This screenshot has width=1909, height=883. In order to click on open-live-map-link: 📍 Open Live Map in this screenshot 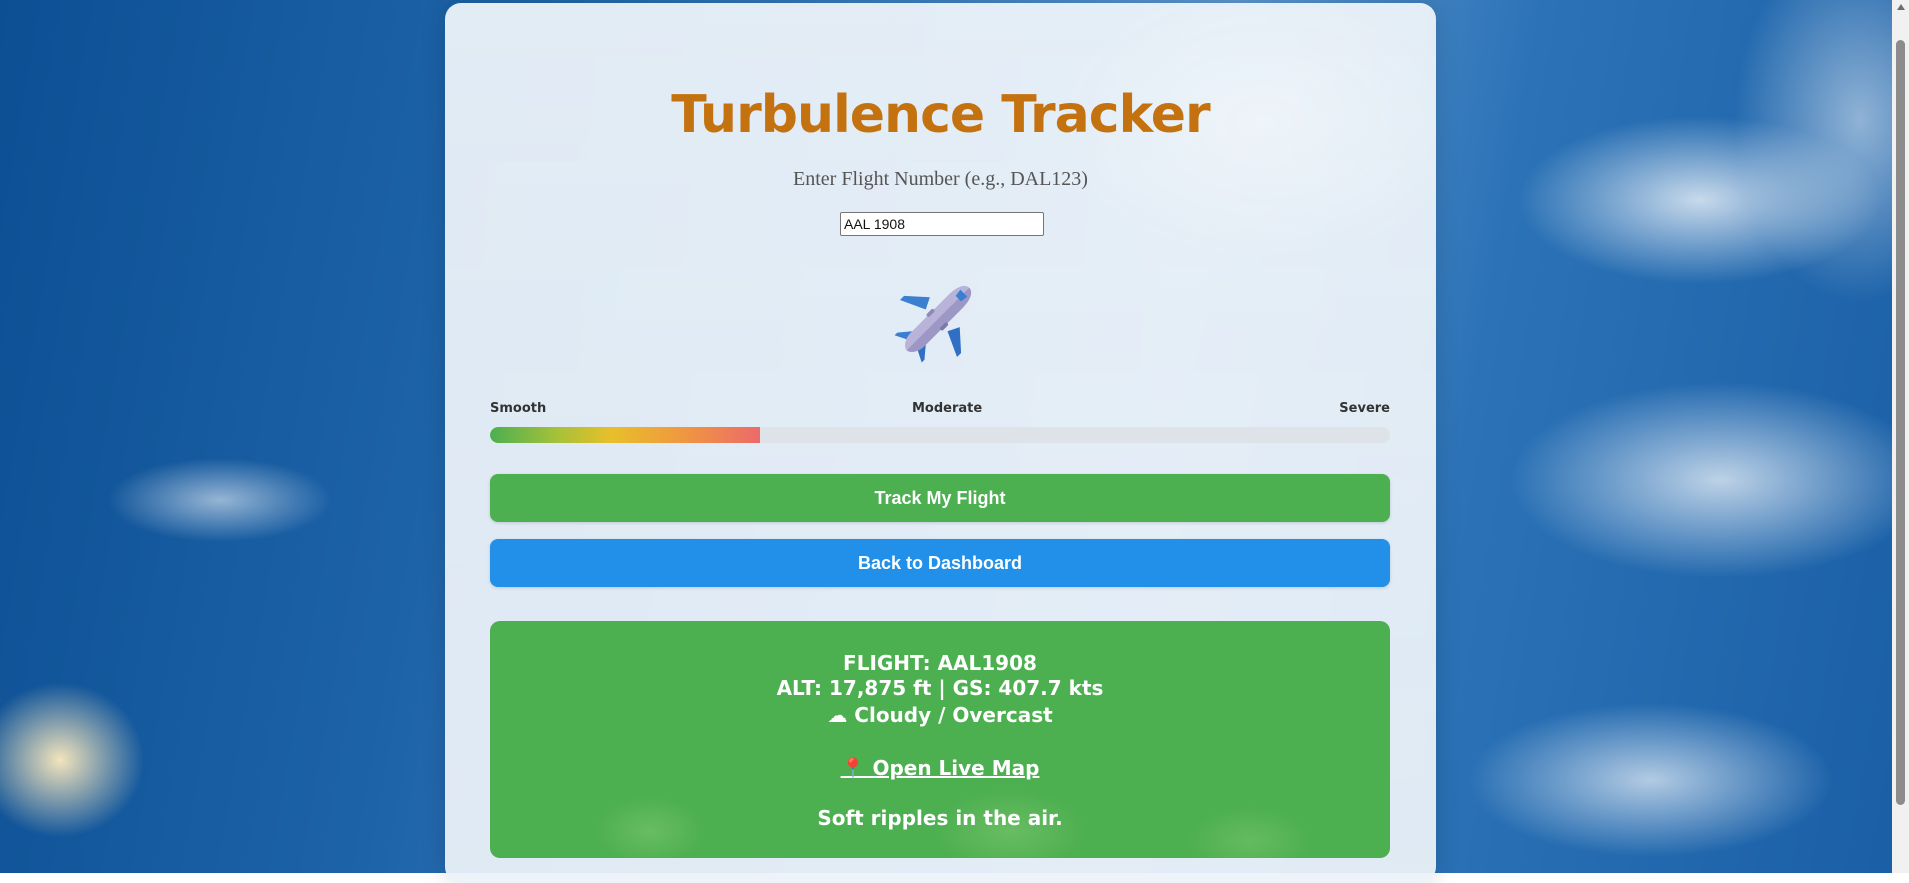, I will do `click(940, 768)`.